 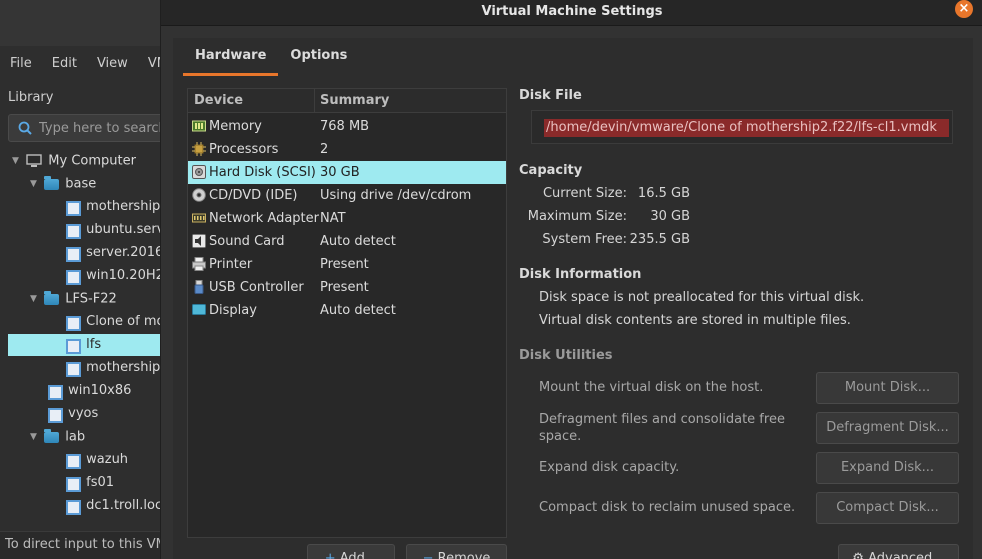 What do you see at coordinates (324, 149) in the screenshot?
I see `device-summary: 2` at bounding box center [324, 149].